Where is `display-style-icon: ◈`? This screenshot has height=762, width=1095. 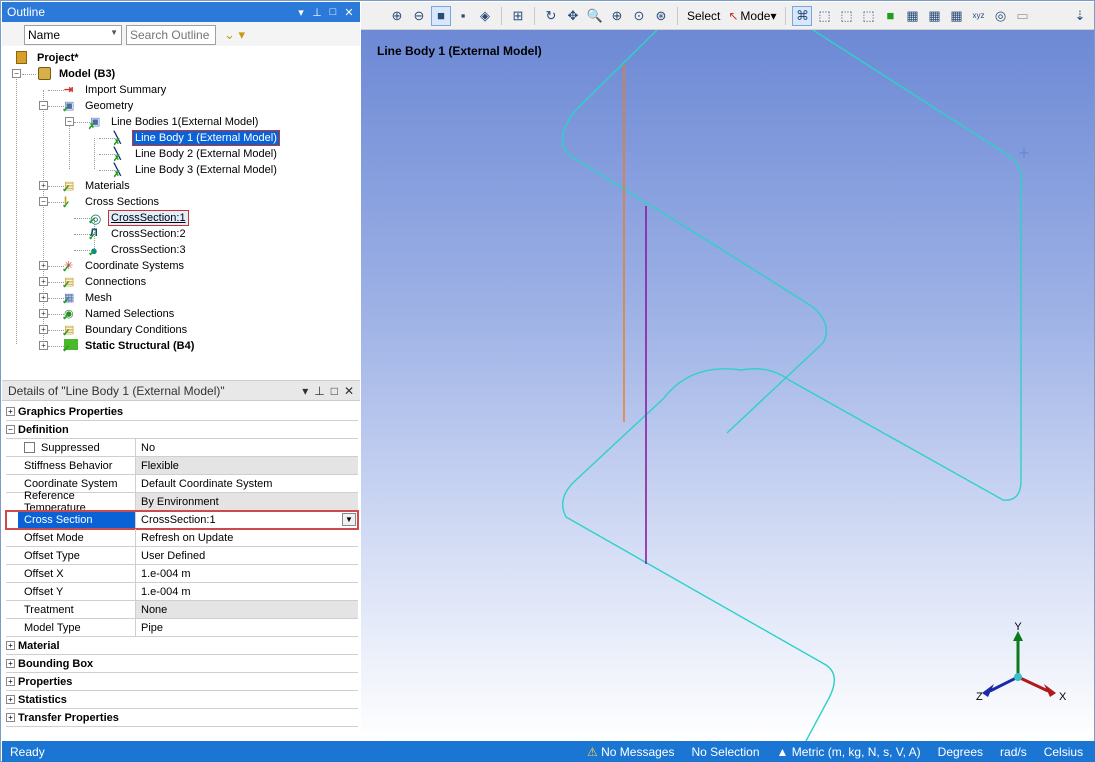
display-style-icon: ◈ is located at coordinates (485, 16).